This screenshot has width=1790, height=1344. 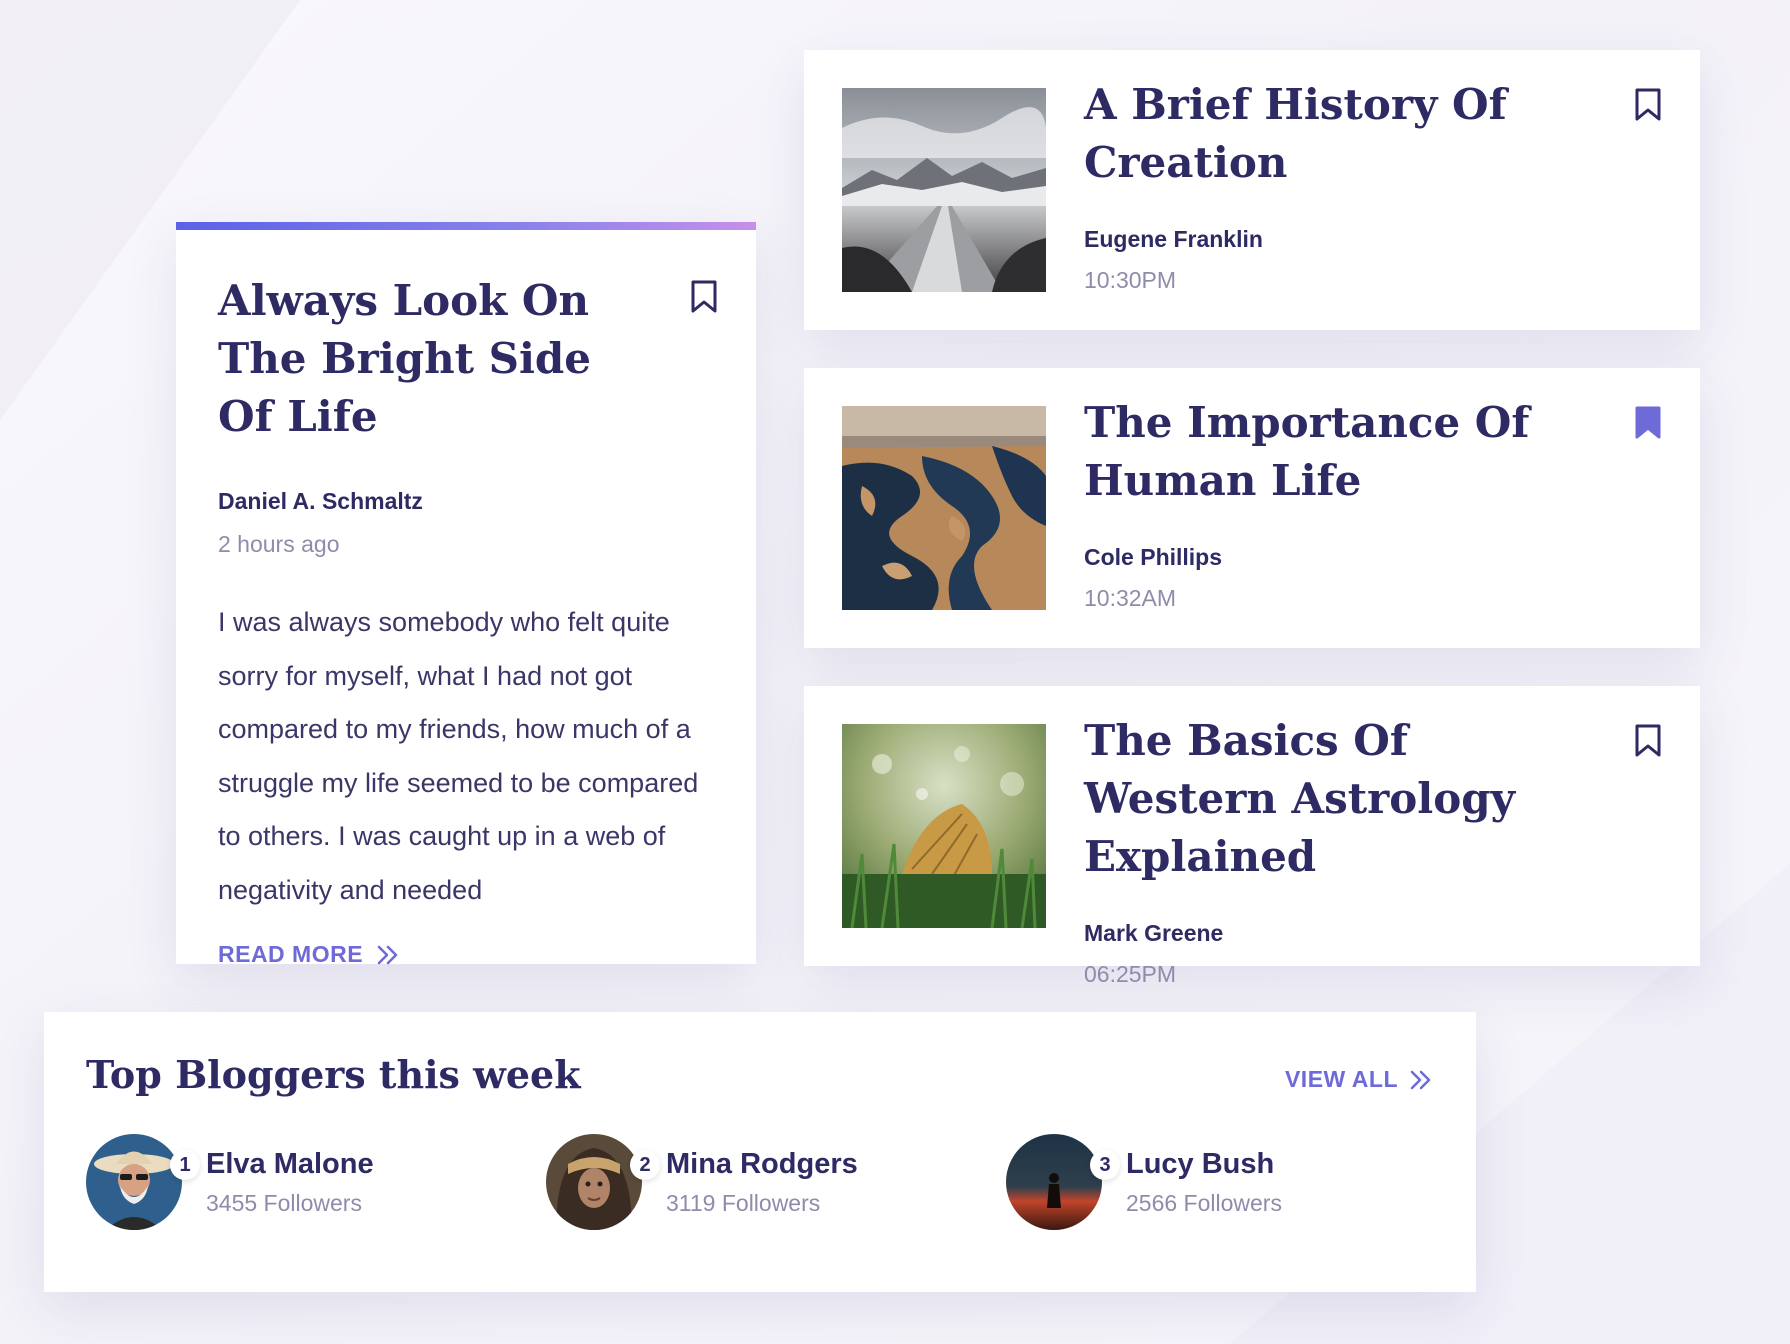 What do you see at coordinates (320, 501) in the screenshot?
I see `featured-author: Daniel A. Schmaltz` at bounding box center [320, 501].